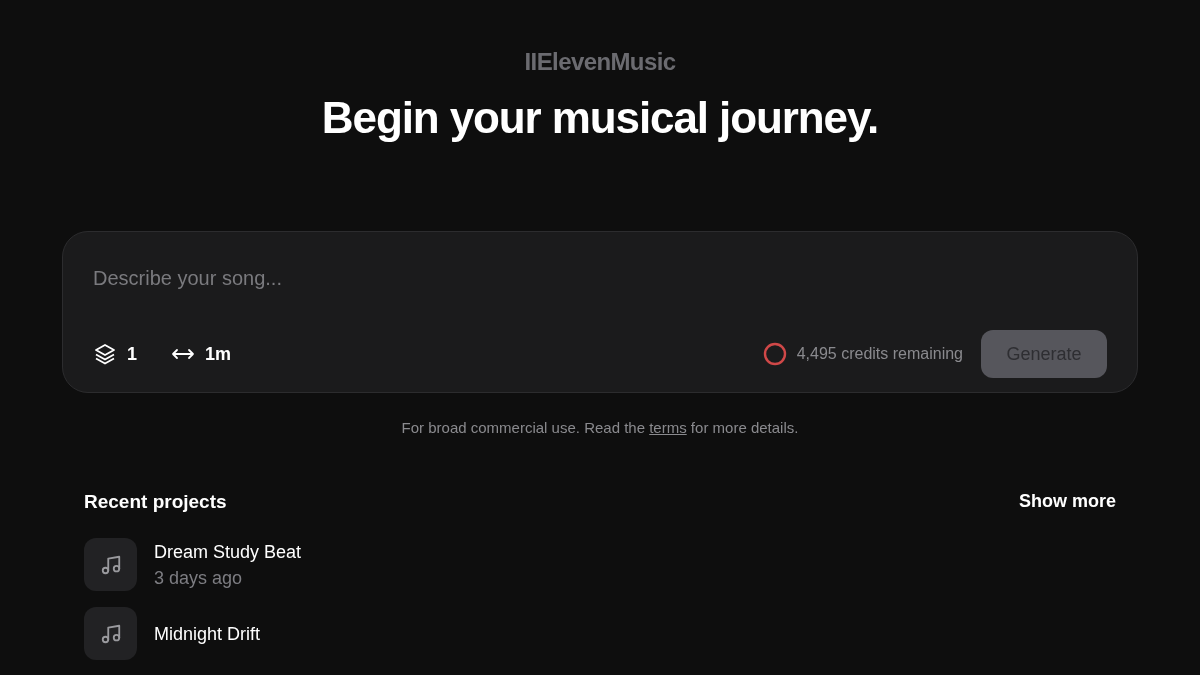 Image resolution: width=1200 pixels, height=675 pixels. Describe the element at coordinates (155, 501) in the screenshot. I see `section-title: Recent projects` at that location.